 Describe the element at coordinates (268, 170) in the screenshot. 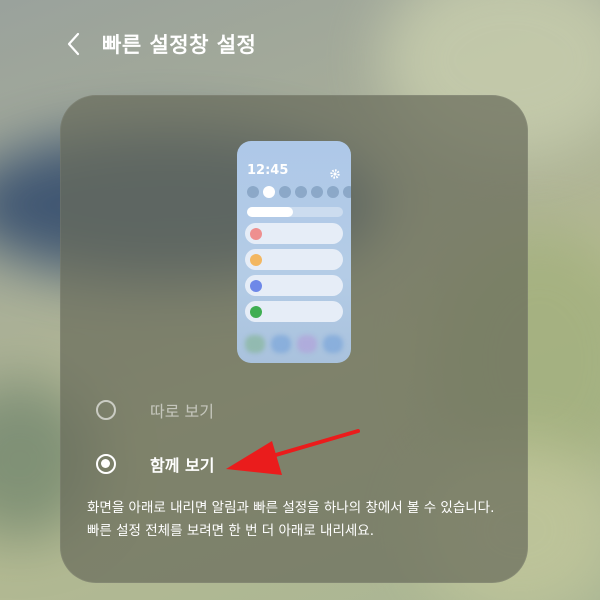

I see `preview-time: 12:45` at that location.